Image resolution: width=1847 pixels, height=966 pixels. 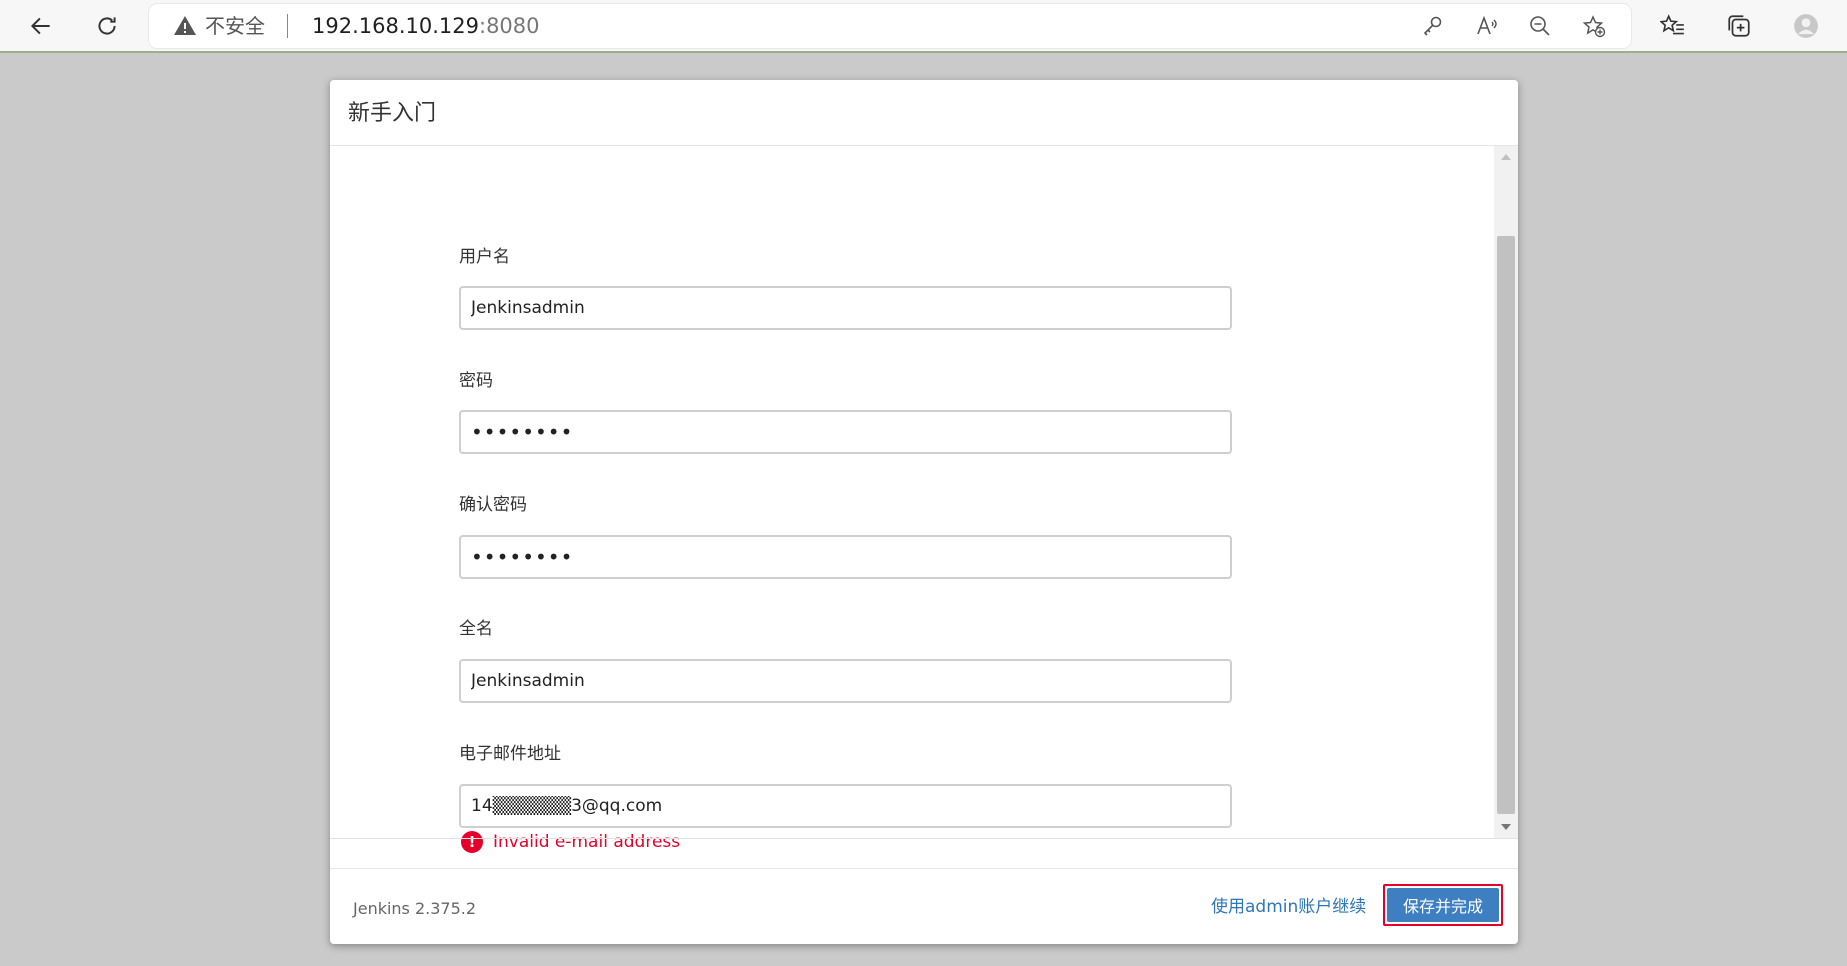 I want to click on email-input, so click(x=845, y=806).